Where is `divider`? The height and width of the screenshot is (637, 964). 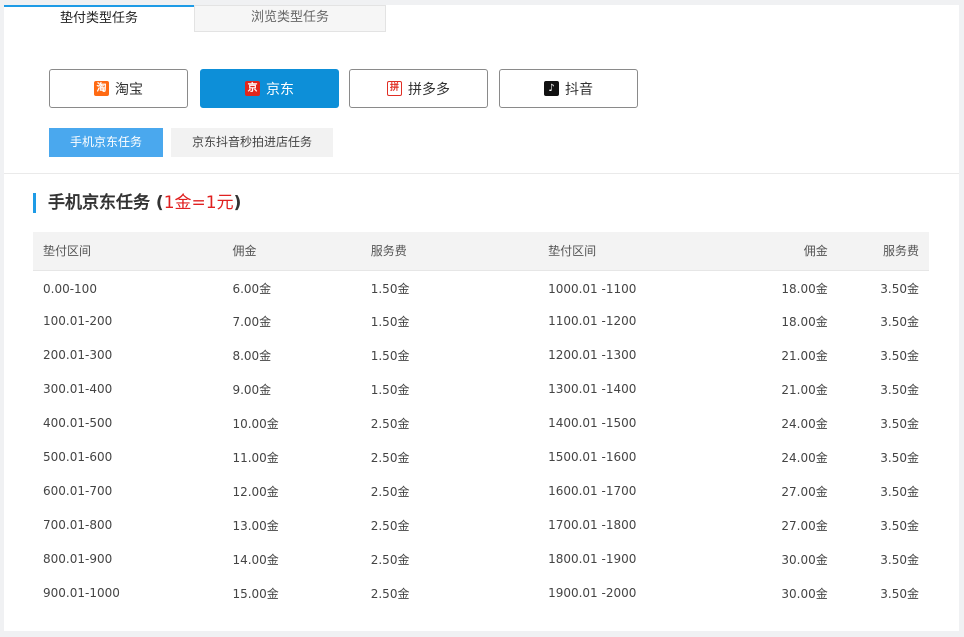 divider is located at coordinates (481, 173).